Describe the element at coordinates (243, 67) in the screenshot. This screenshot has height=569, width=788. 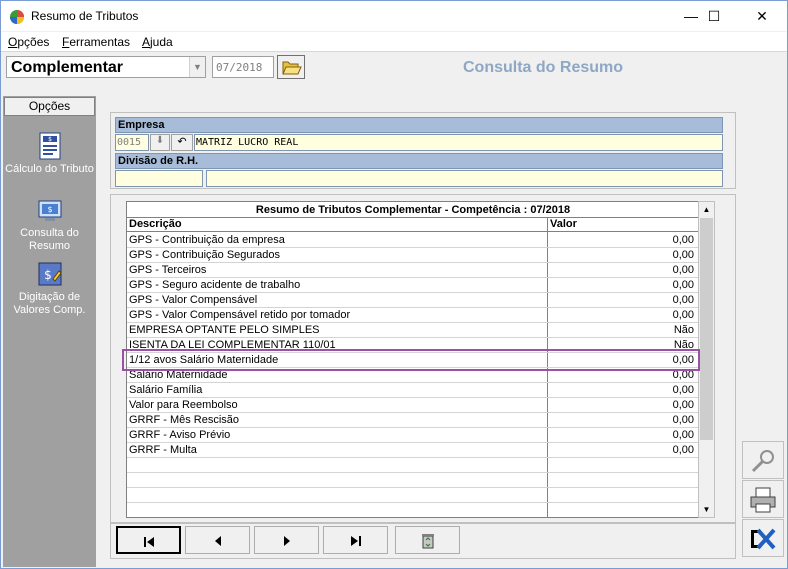
I see `competencia-field: 07/2018` at that location.